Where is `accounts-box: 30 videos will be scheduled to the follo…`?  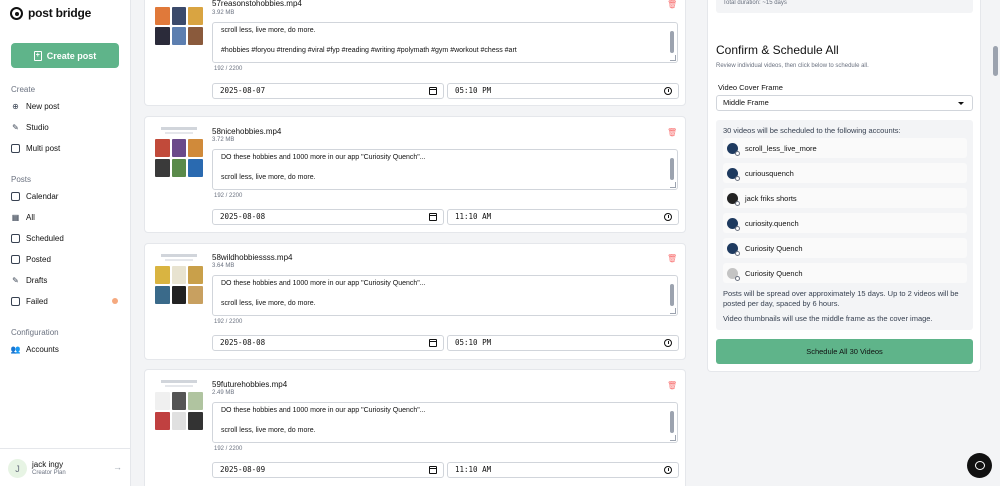
accounts-box: 30 videos will be scheduled to the follo… is located at coordinates (844, 225).